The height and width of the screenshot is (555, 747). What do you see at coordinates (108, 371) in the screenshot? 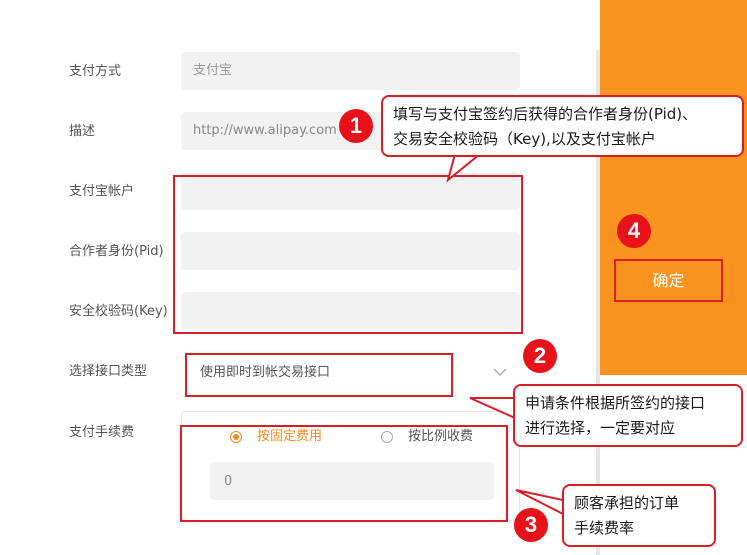
I see `interface-type-label: 选择接口类型` at bounding box center [108, 371].